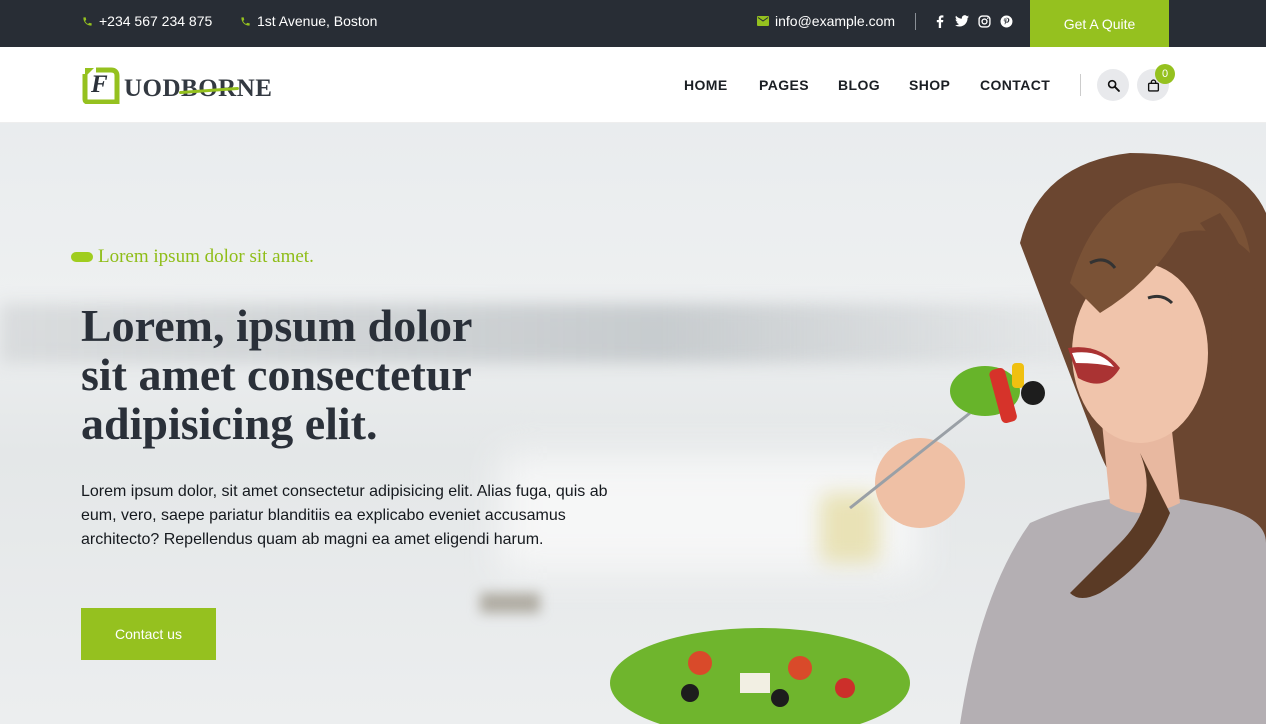 Image resolution: width=1266 pixels, height=724 pixels. I want to click on instagram-icon, so click(984, 21).